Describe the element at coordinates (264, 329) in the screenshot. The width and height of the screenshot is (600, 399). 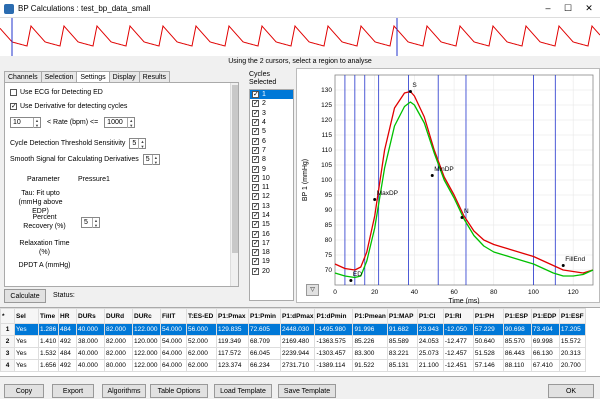
I see `table-cell: 72.605` at that location.